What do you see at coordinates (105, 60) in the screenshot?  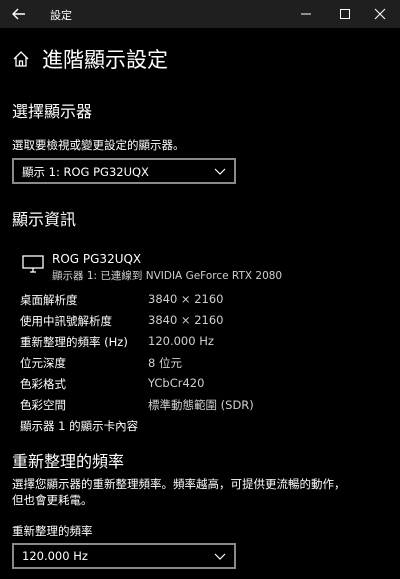 I see `page-title: 進階顯示設定` at bounding box center [105, 60].